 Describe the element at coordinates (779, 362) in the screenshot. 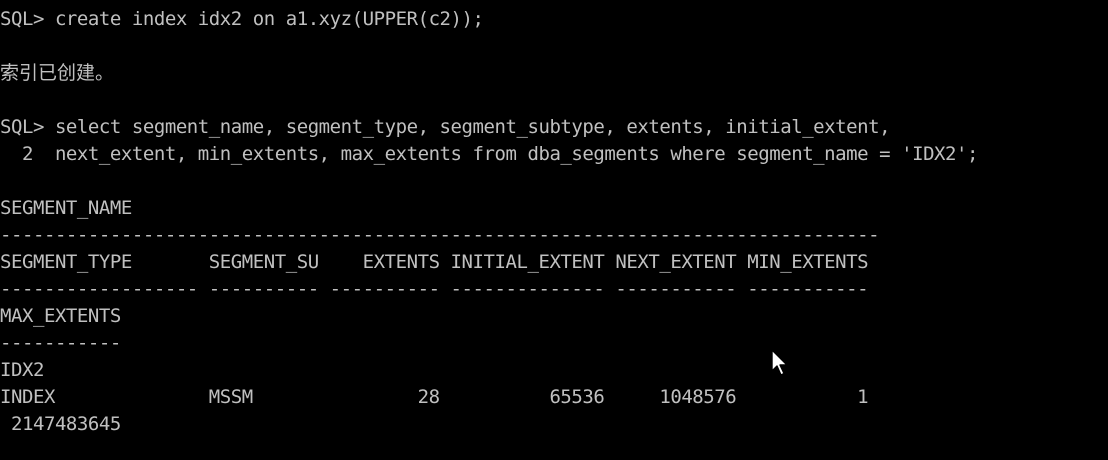

I see `mouse-pointer-icon` at that location.